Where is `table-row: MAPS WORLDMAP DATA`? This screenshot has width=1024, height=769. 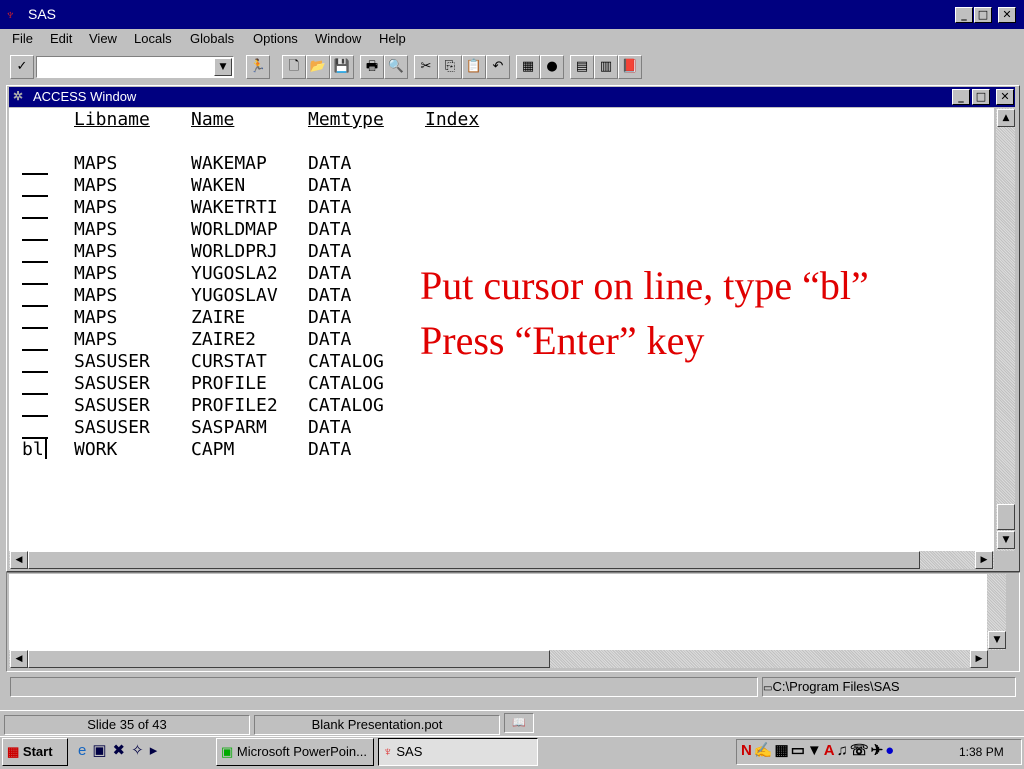
table-row: MAPS WORLDMAP DATA is located at coordinates (501, 230).